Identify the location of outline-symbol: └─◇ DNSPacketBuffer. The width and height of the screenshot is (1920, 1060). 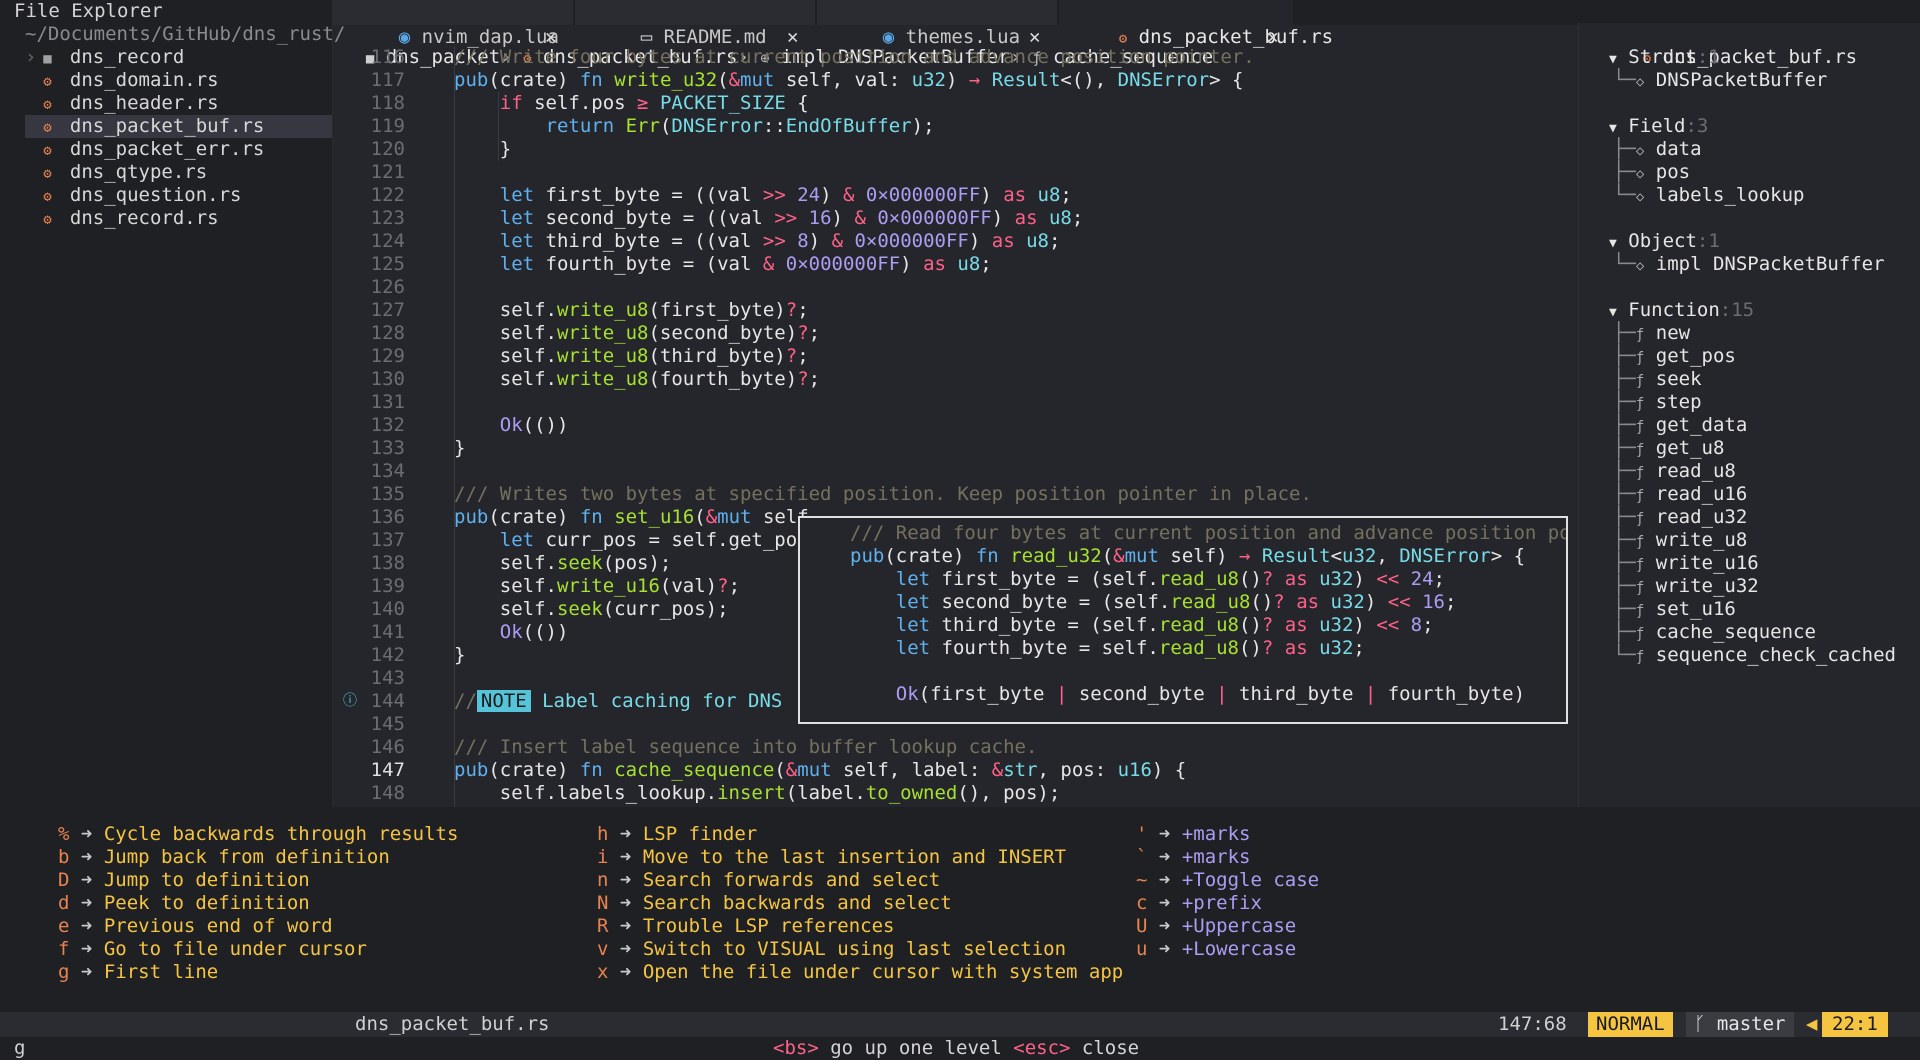
(1720, 80).